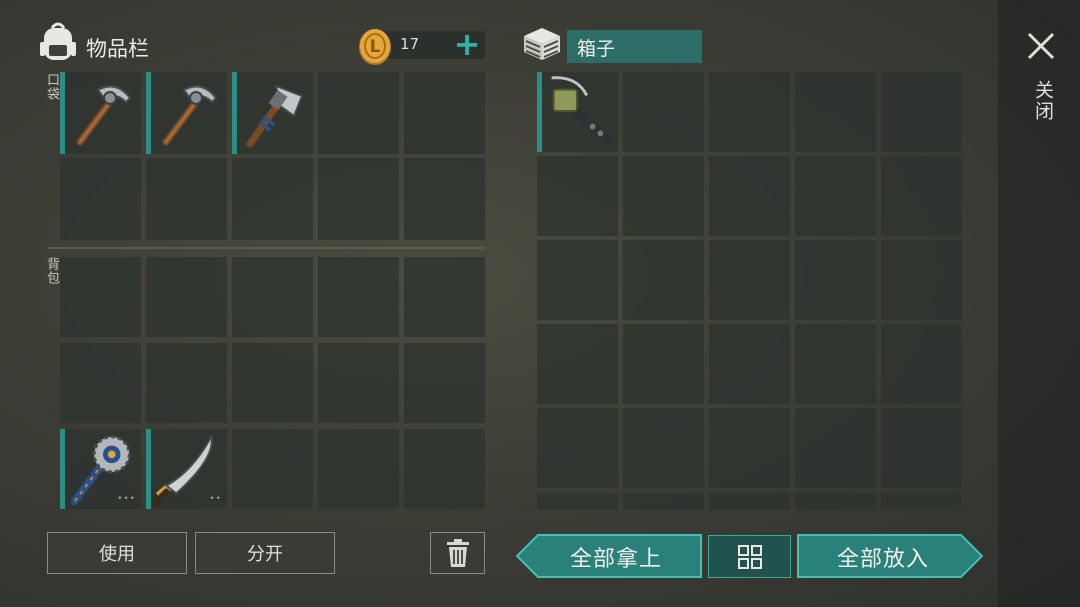  I want to click on coin-count: 17, so click(410, 44).